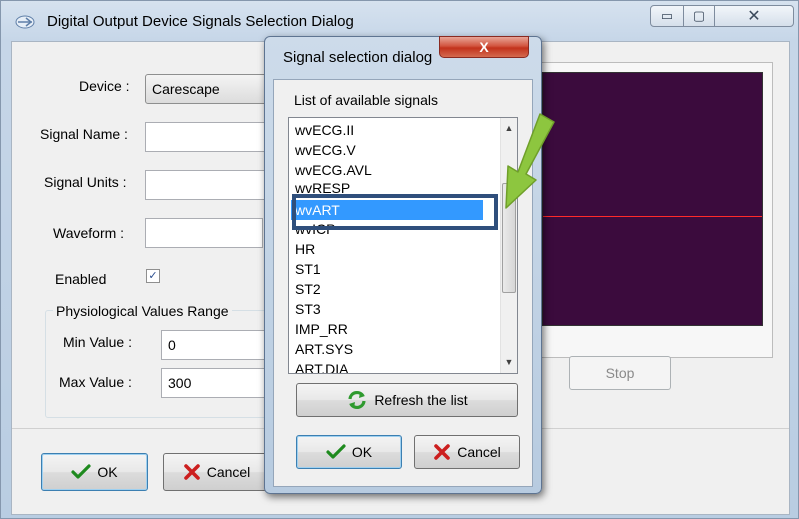 This screenshot has width=799, height=519. What do you see at coordinates (421, 400) in the screenshot?
I see `refresh-label: Refresh the list` at bounding box center [421, 400].